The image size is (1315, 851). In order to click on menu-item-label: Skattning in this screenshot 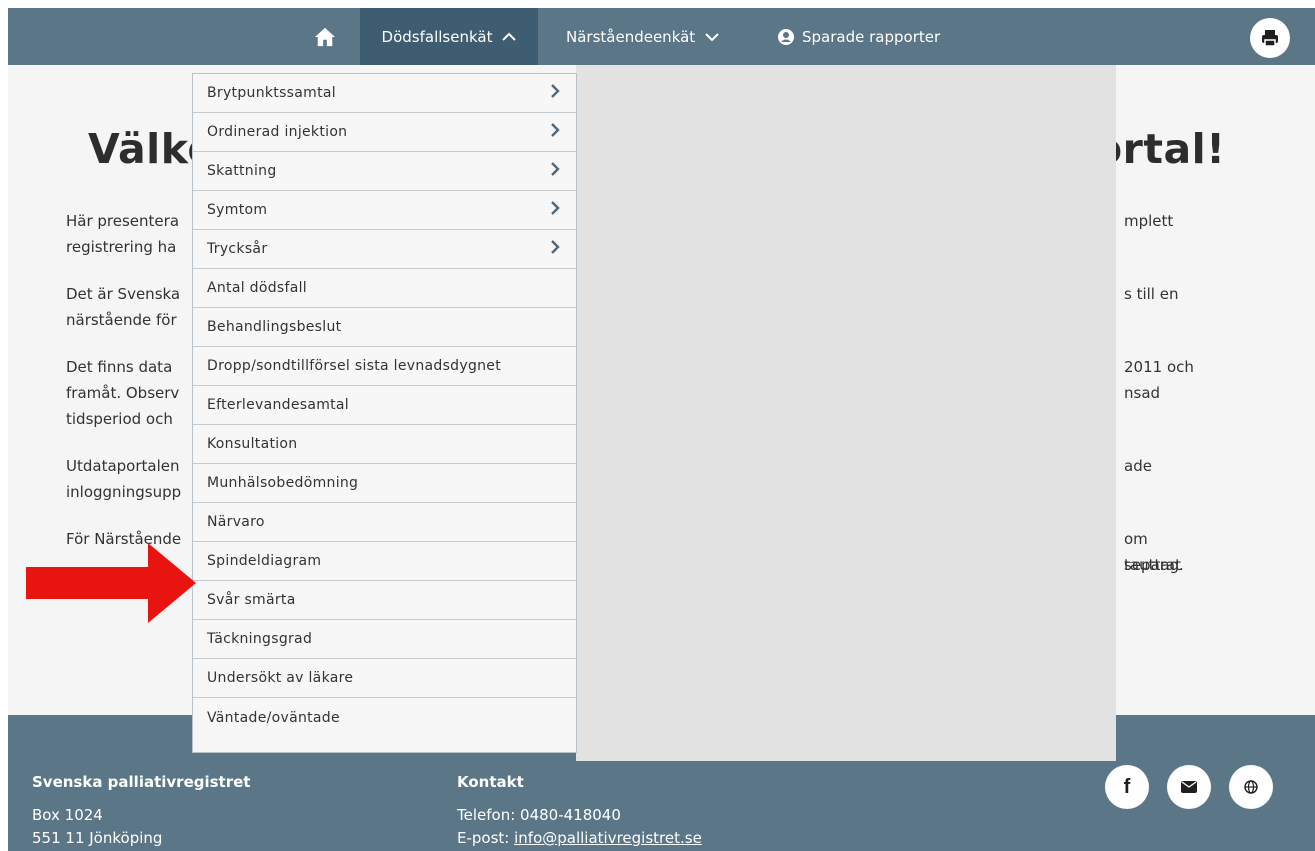, I will do `click(242, 171)`.